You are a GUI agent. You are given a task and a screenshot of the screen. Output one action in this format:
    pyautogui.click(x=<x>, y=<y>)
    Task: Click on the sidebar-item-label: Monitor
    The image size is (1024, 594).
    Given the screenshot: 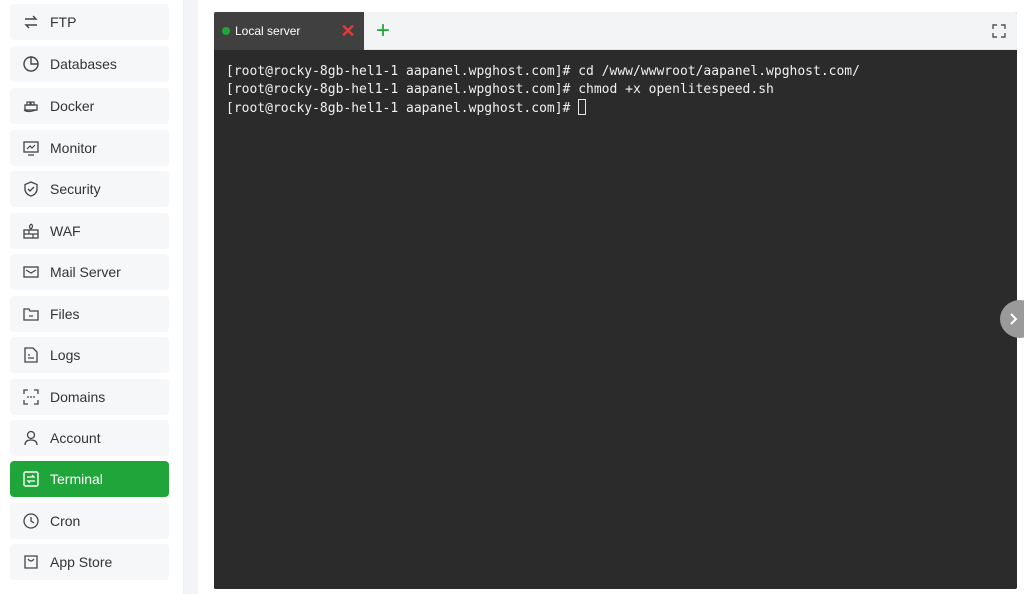 What is the action you would take?
    pyautogui.click(x=73, y=148)
    